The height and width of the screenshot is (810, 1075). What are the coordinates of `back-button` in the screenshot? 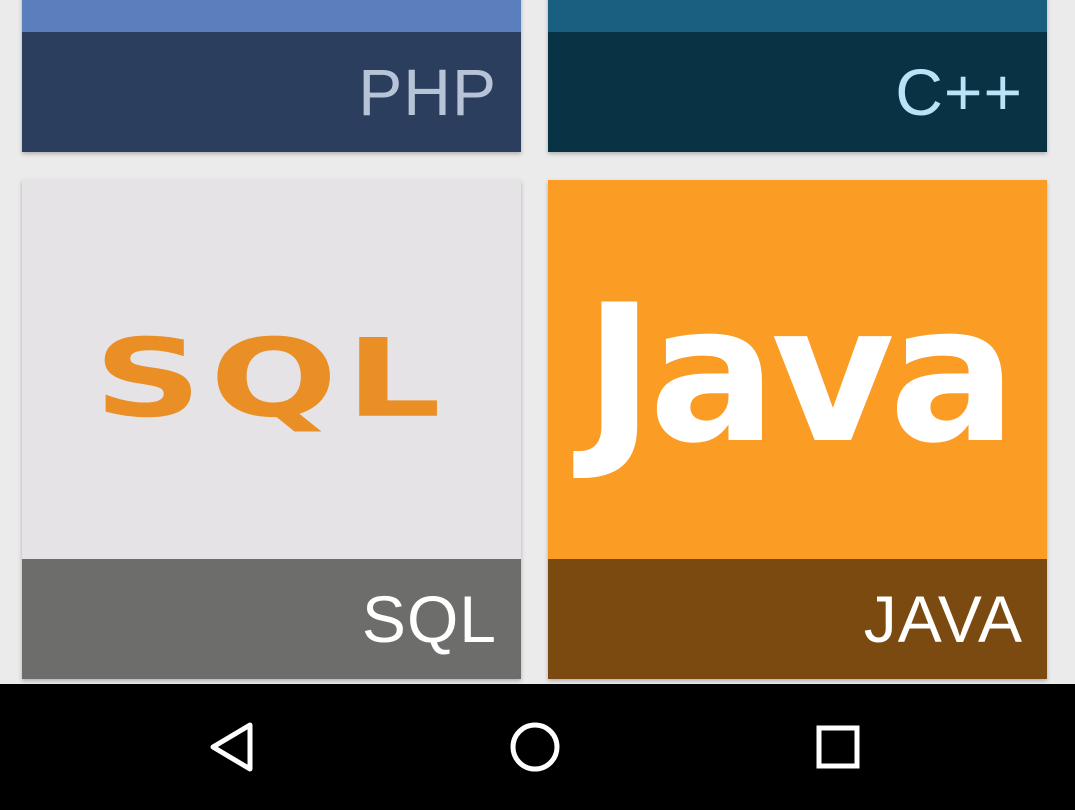 It's located at (233, 747).